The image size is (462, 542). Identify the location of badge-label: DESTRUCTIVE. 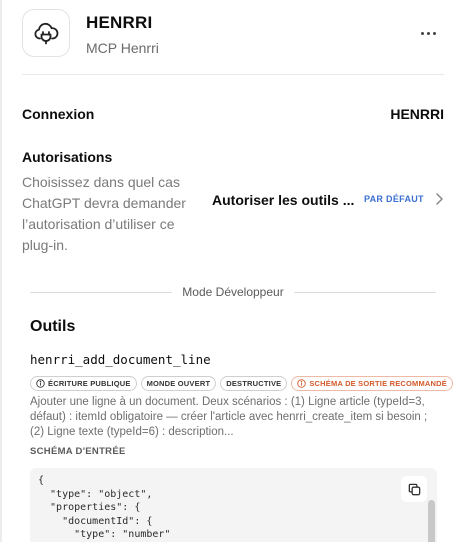
(254, 383).